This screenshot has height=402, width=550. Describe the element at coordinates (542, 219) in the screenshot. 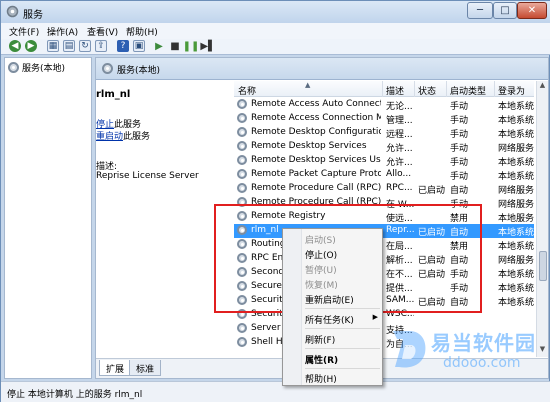

I see `vertical-scrollbar: ▲ ▼` at that location.